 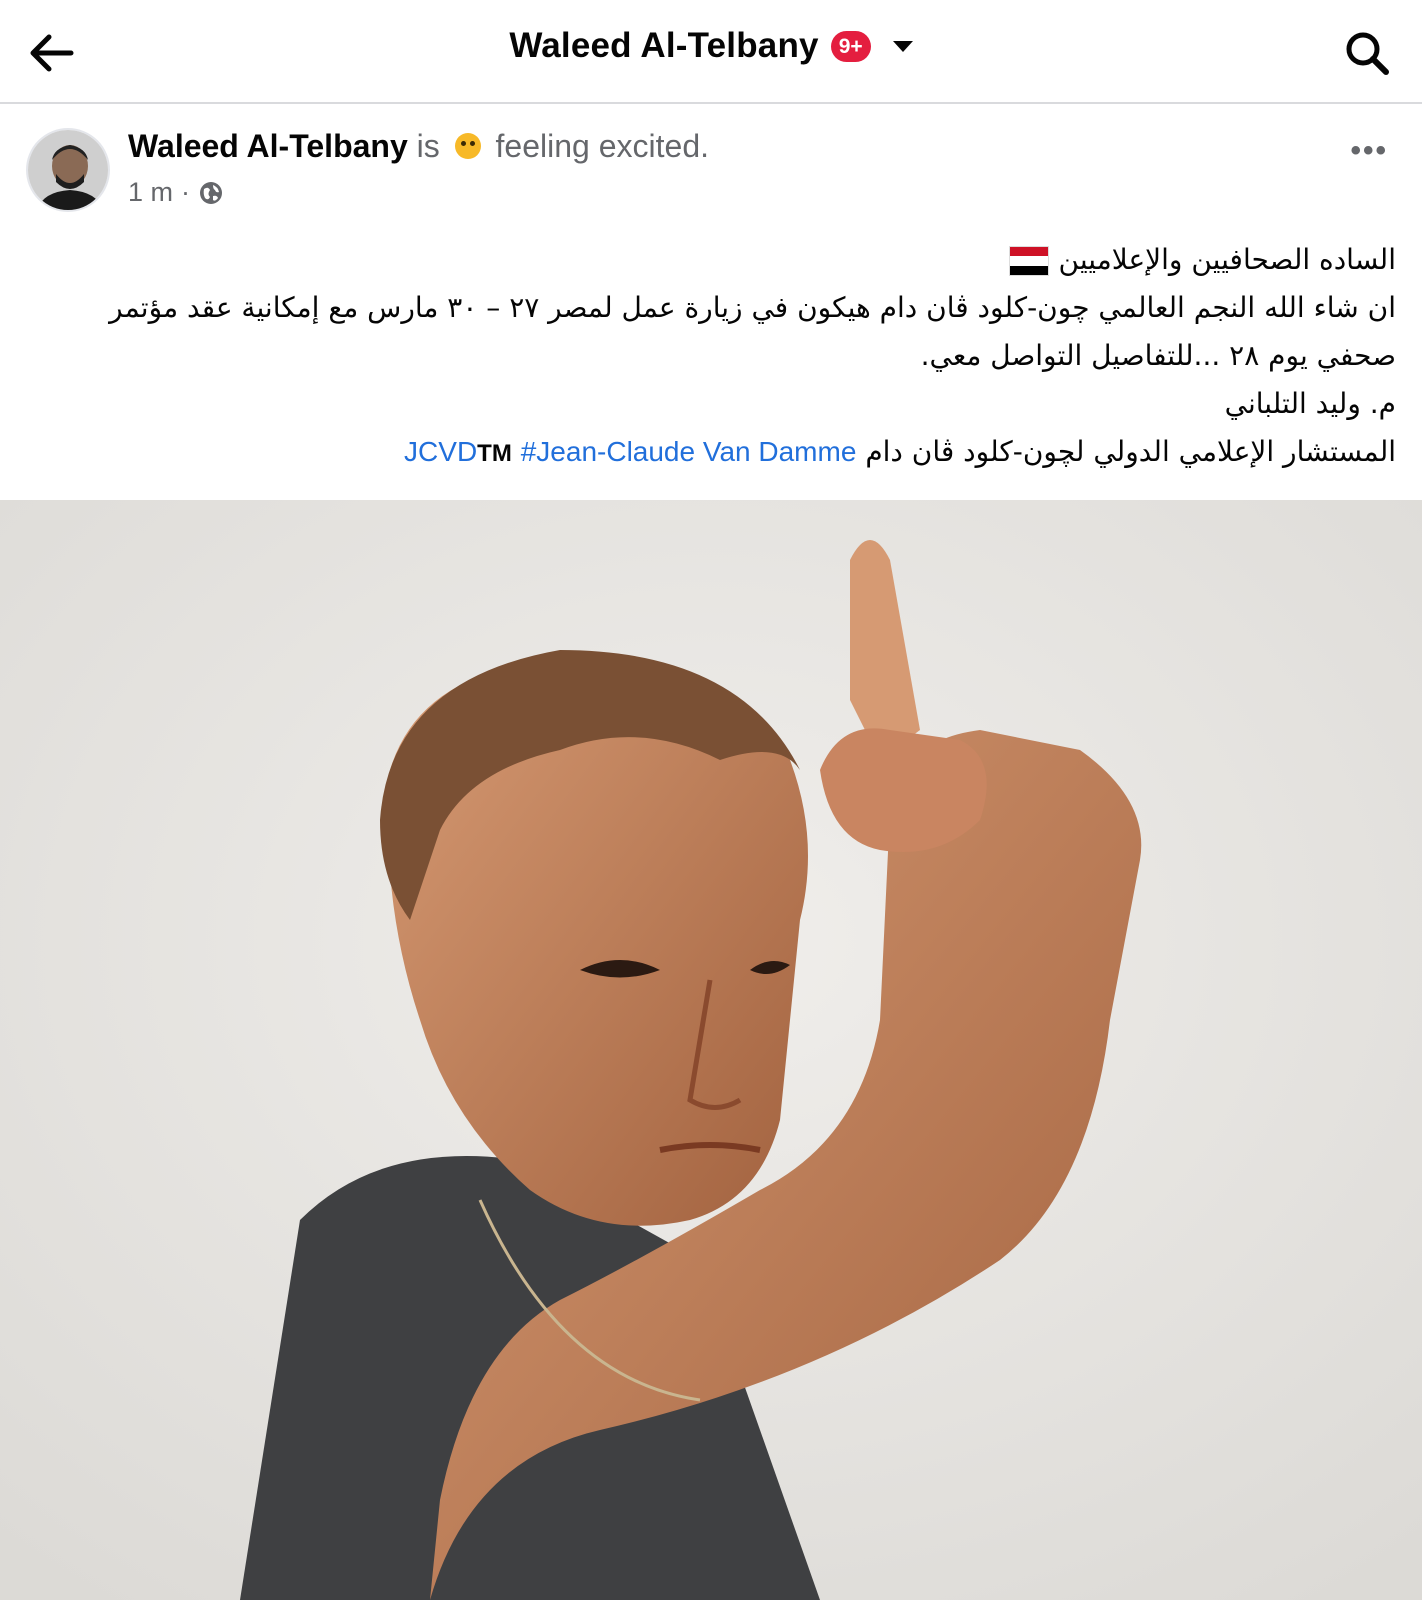 I want to click on avatar, so click(x=68, y=170).